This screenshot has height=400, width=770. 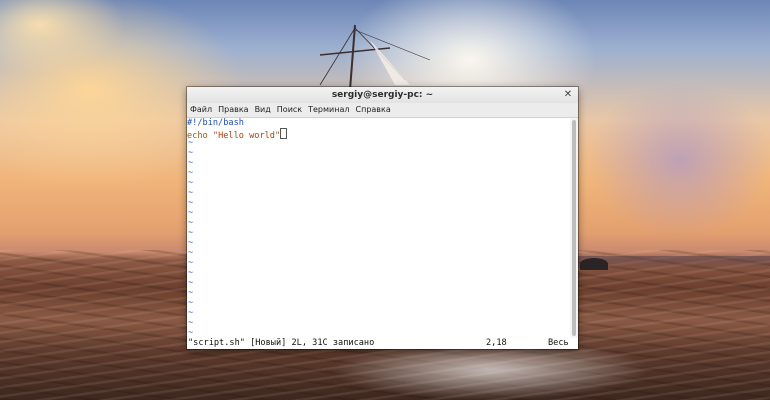 What do you see at coordinates (378, 134) in the screenshot?
I see `editor-line-echo: echo "Hello world"` at bounding box center [378, 134].